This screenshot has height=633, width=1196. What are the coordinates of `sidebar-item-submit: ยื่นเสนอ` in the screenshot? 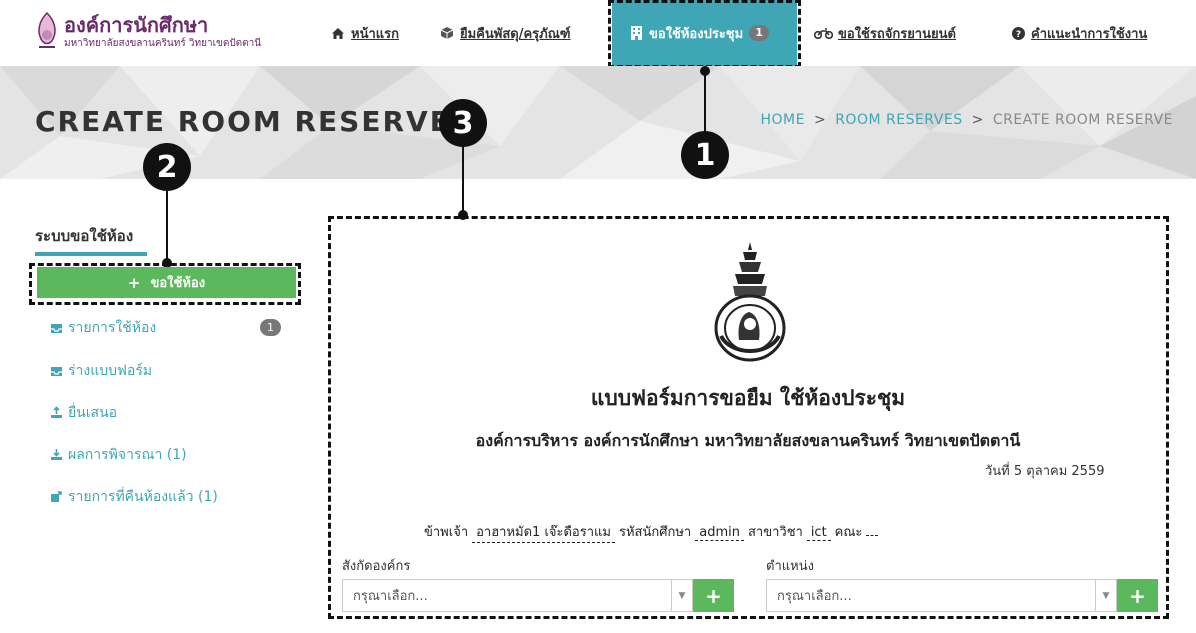 It's located at (83, 413).